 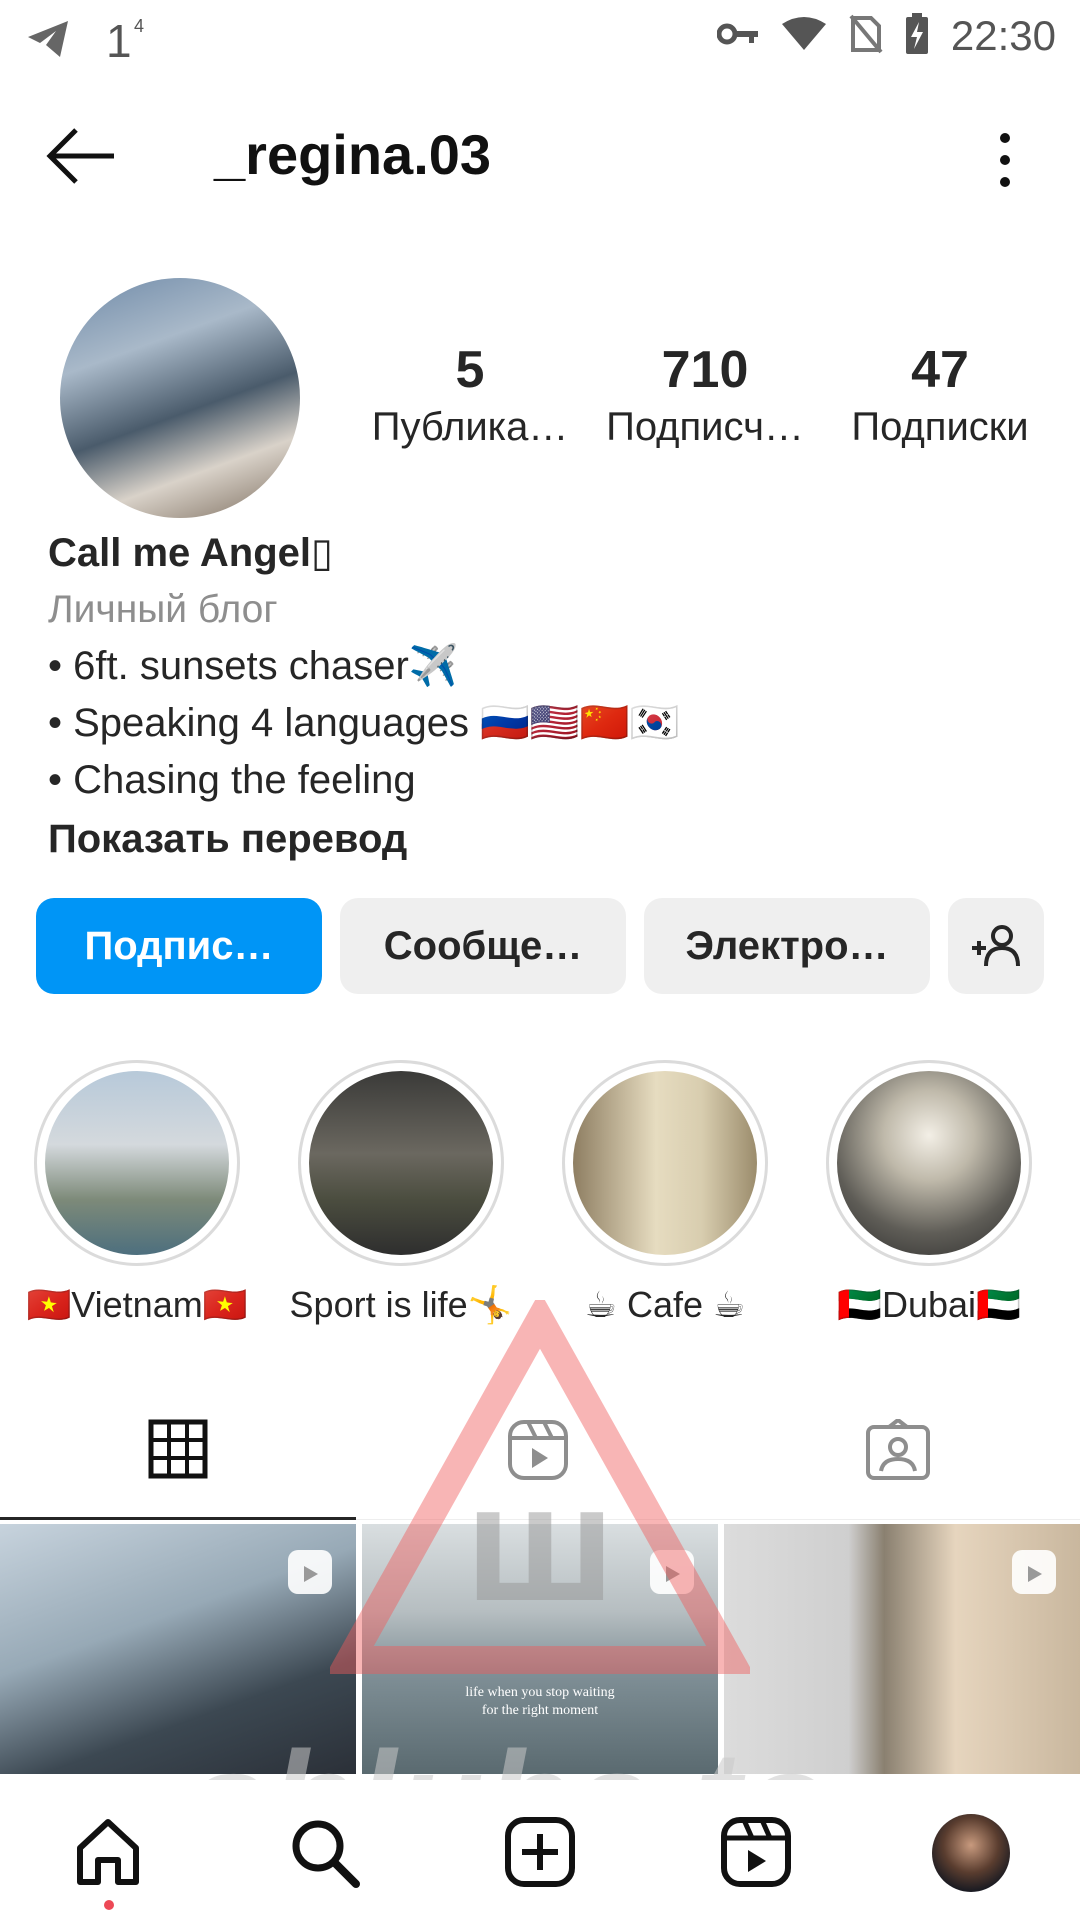 What do you see at coordinates (929, 1304) in the screenshot?
I see `highlight-label: 🇦🇪Dubai🇦🇪` at bounding box center [929, 1304].